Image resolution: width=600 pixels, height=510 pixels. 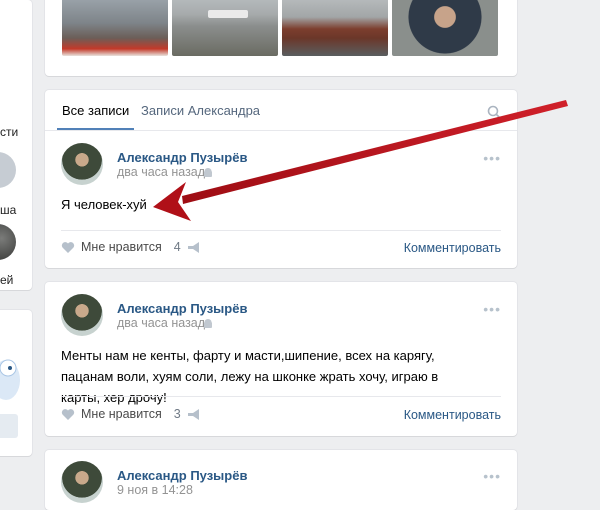 I want to click on post-3-time: 9 ноя в 14:28, so click(x=155, y=490).